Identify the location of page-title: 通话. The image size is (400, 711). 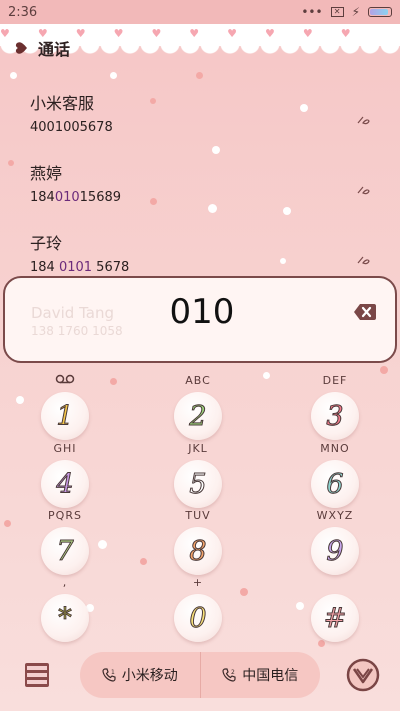
(54, 49).